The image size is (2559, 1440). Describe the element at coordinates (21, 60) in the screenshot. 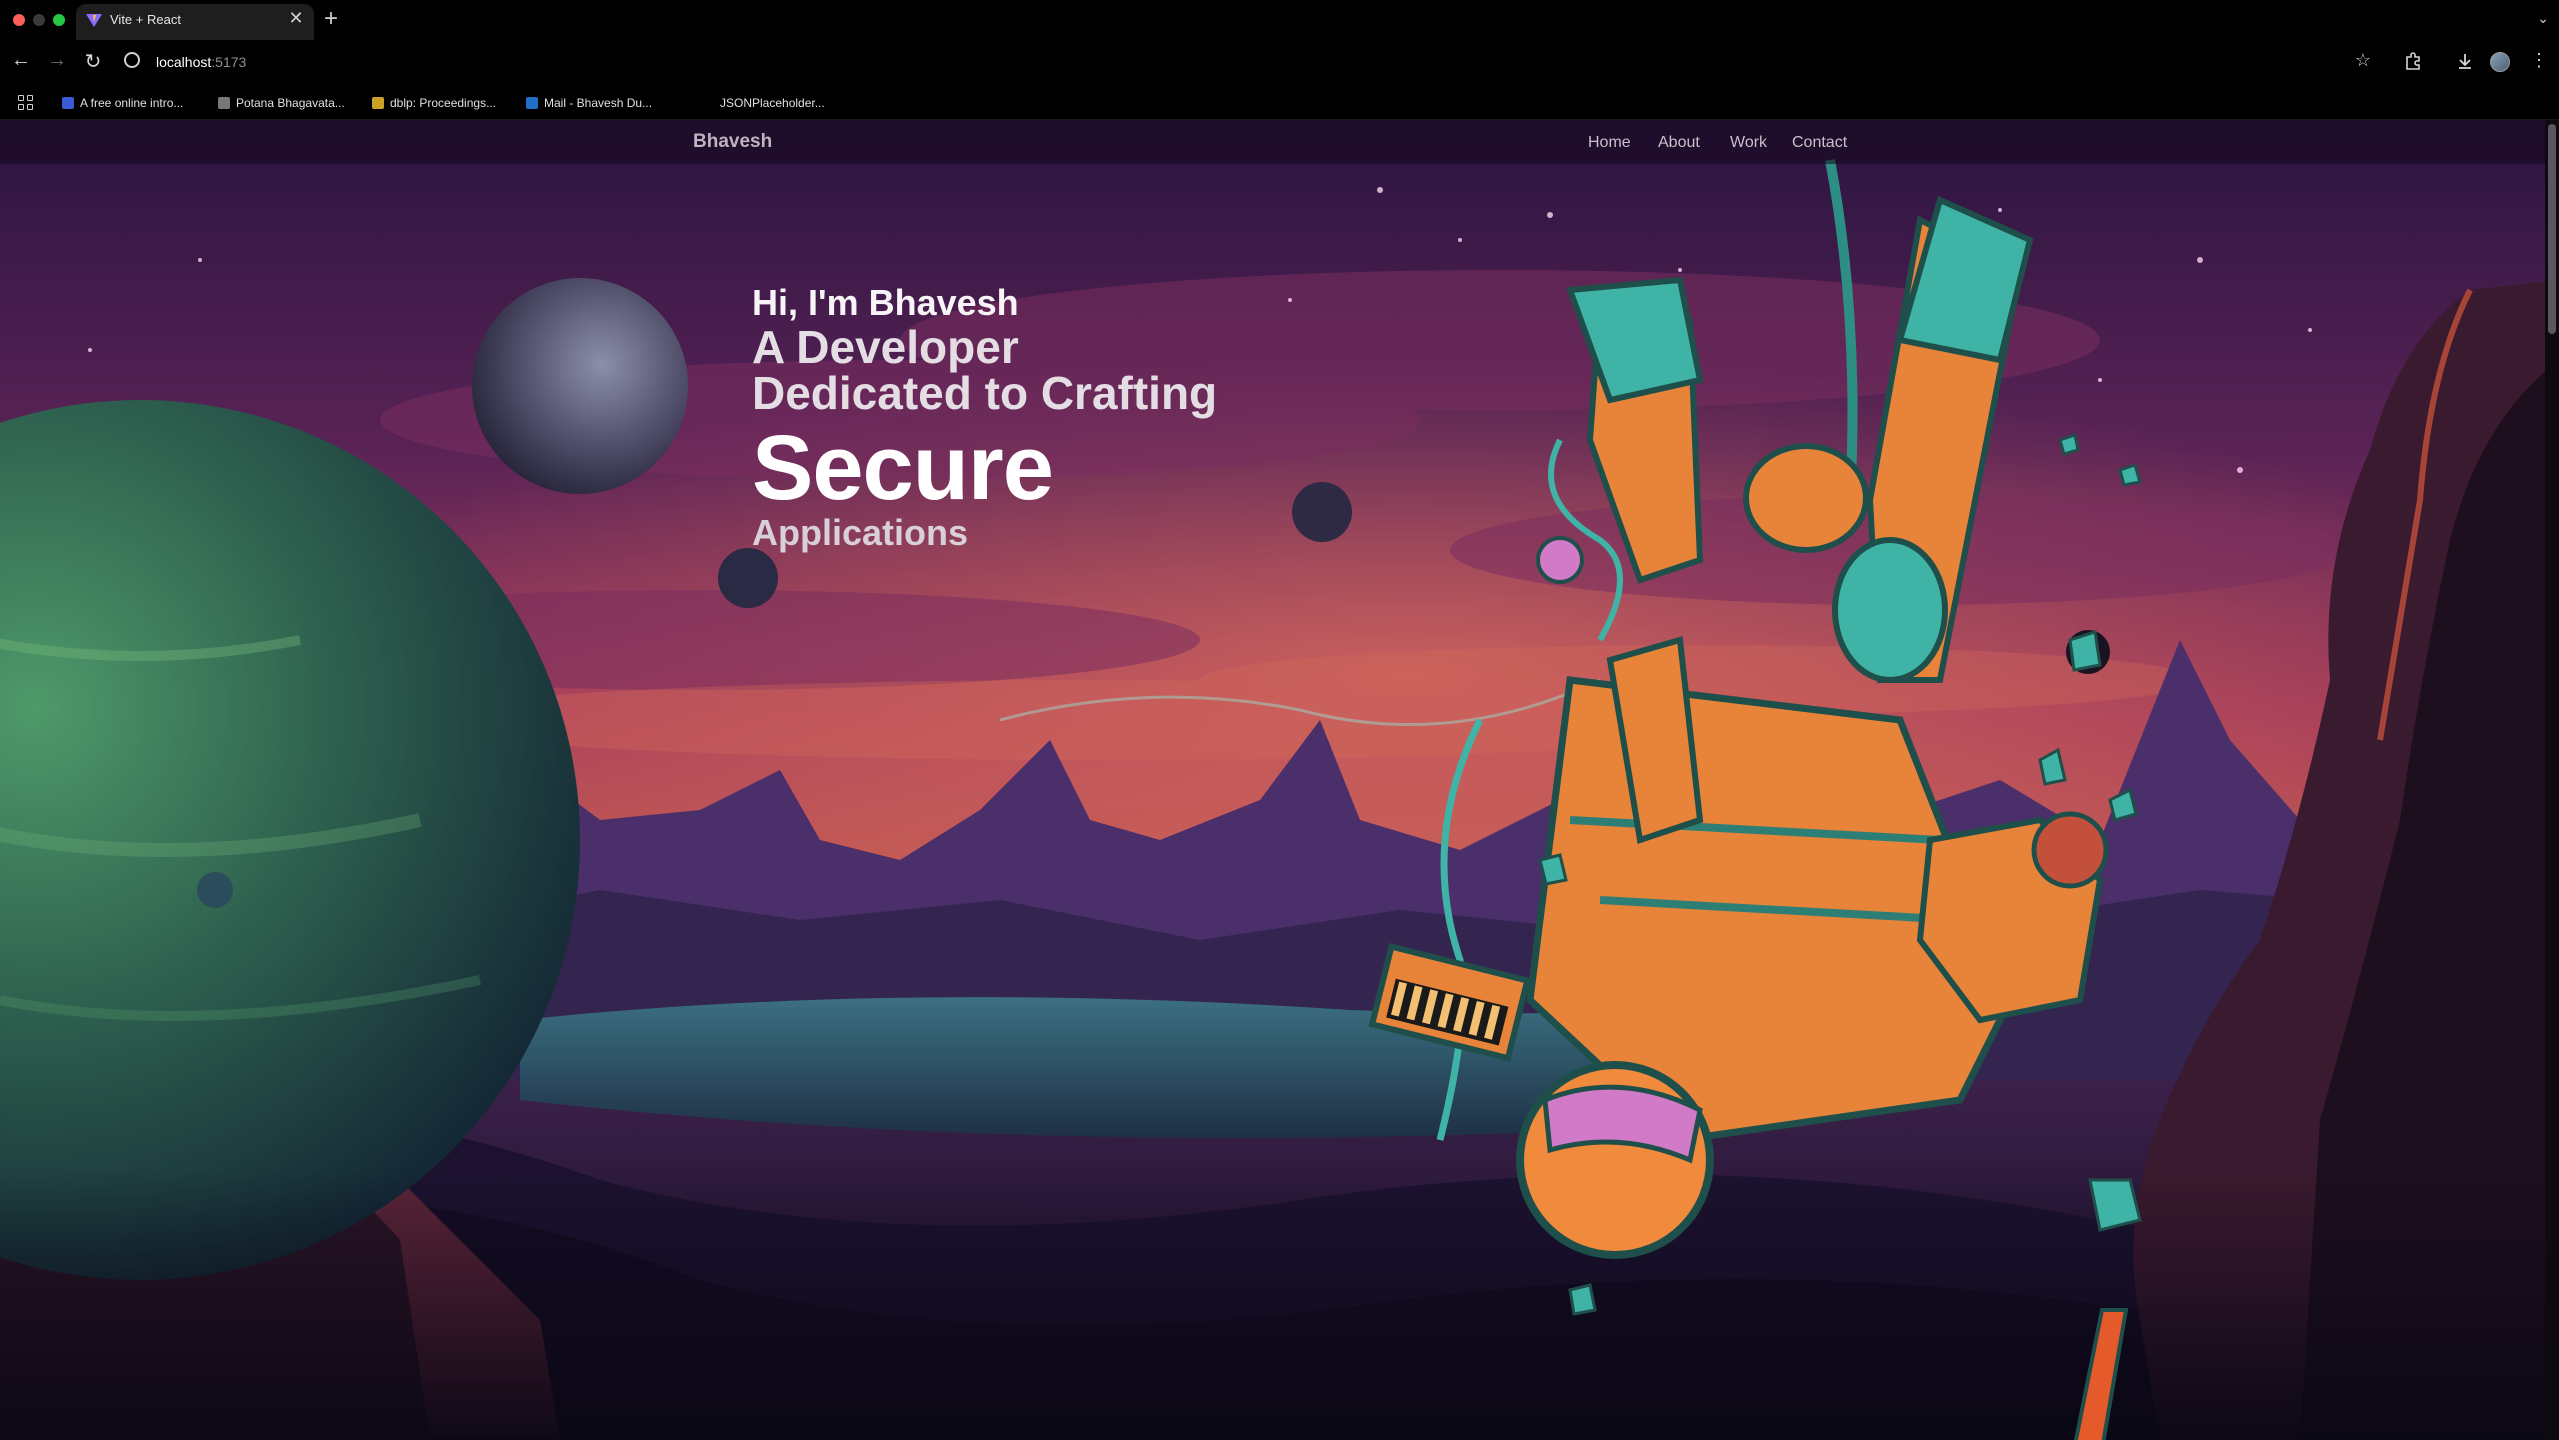

I see `back-arrow-icon: ←` at that location.